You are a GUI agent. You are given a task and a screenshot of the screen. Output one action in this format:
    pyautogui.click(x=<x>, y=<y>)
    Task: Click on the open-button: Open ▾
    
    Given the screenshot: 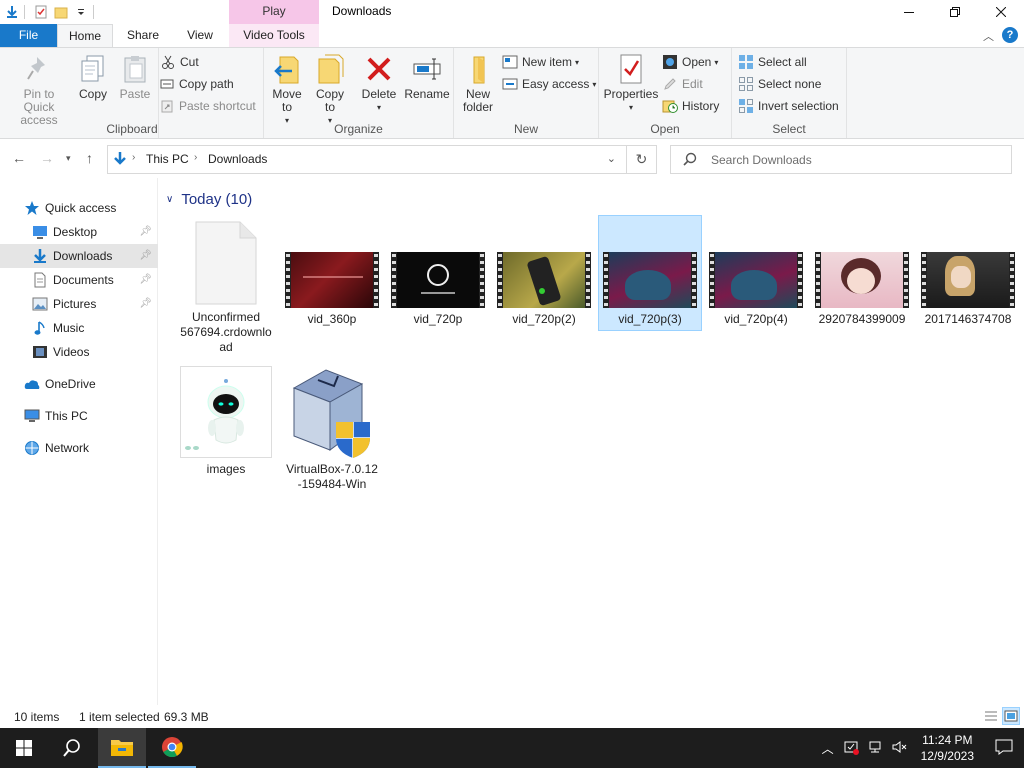 What is the action you would take?
    pyautogui.click(x=690, y=62)
    